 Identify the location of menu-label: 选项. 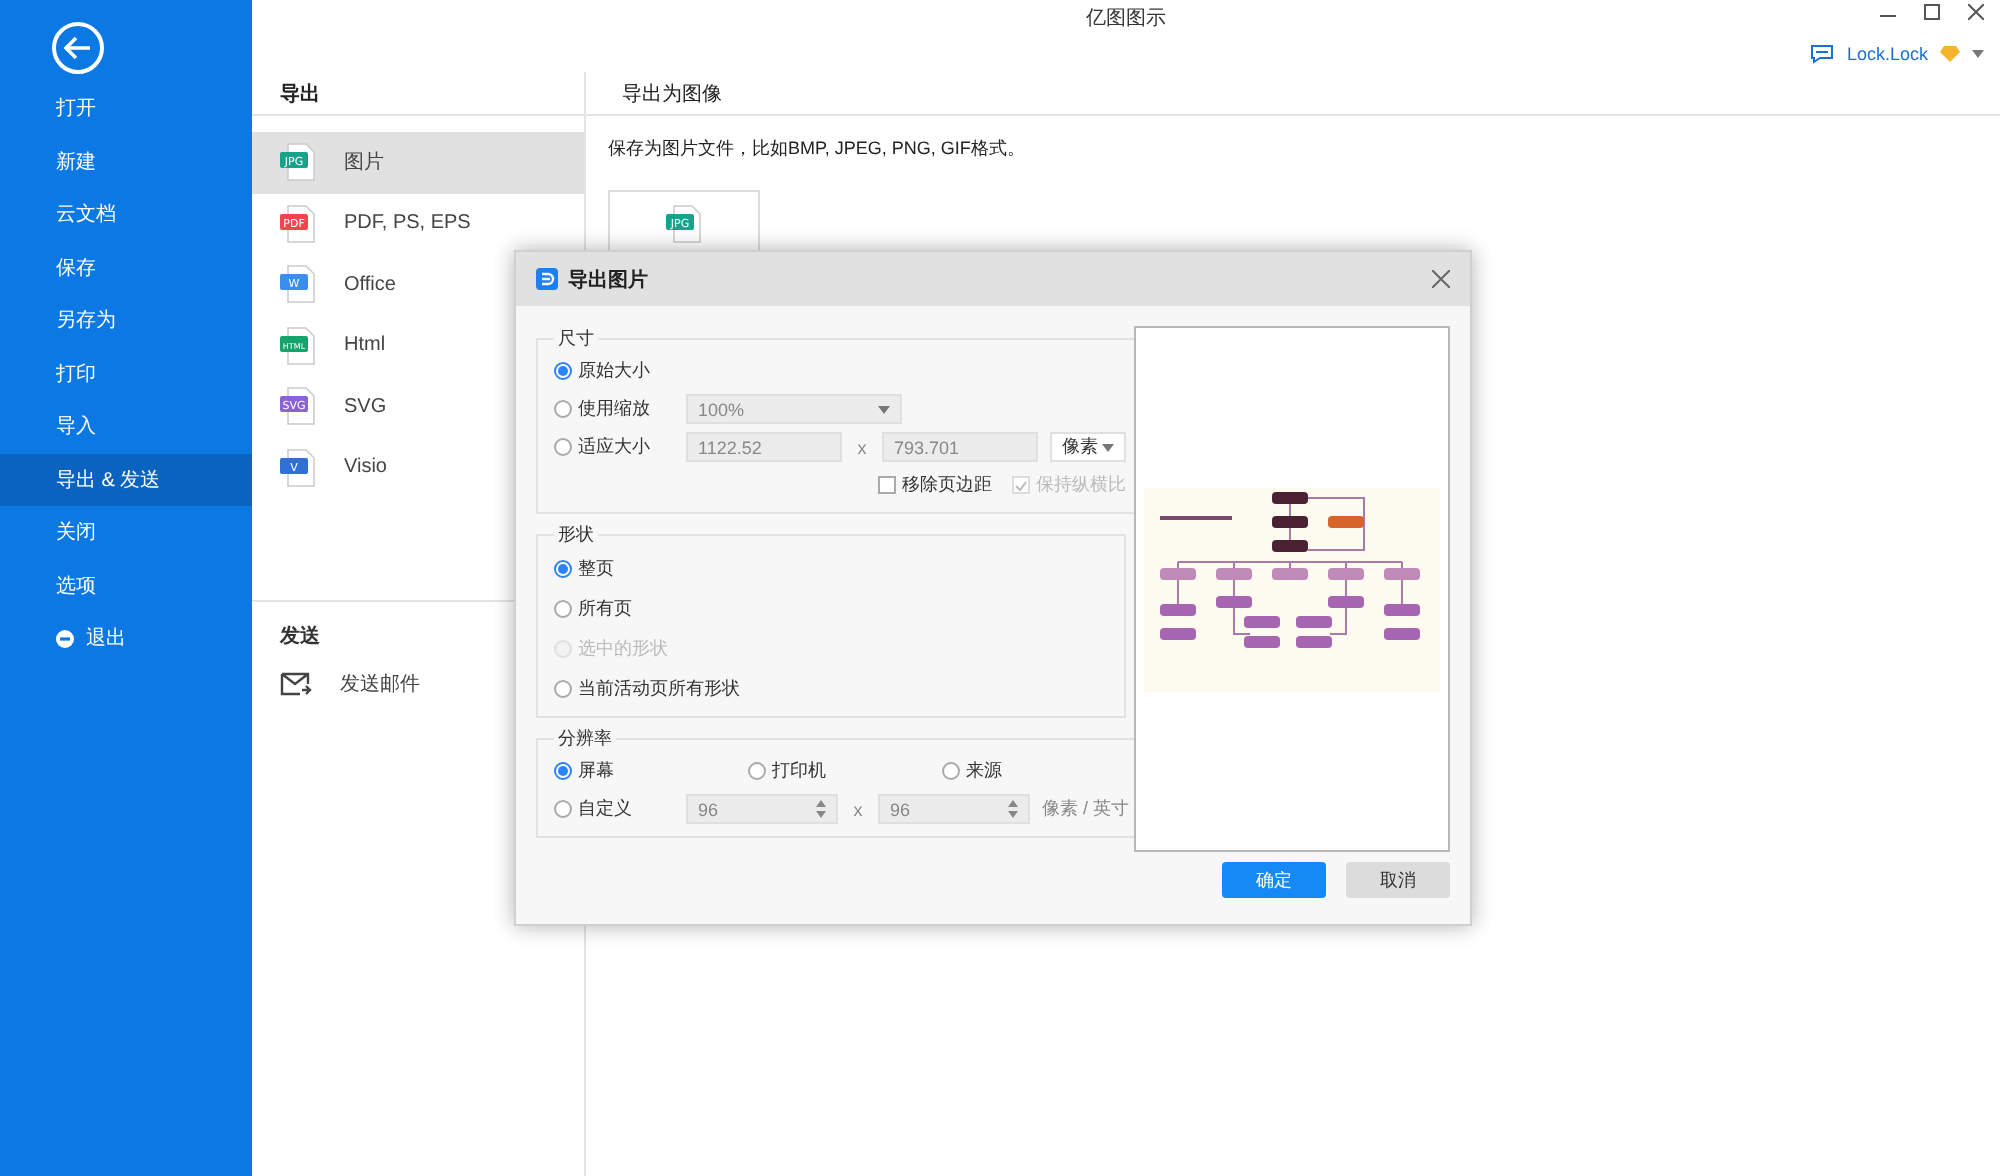
(76, 586).